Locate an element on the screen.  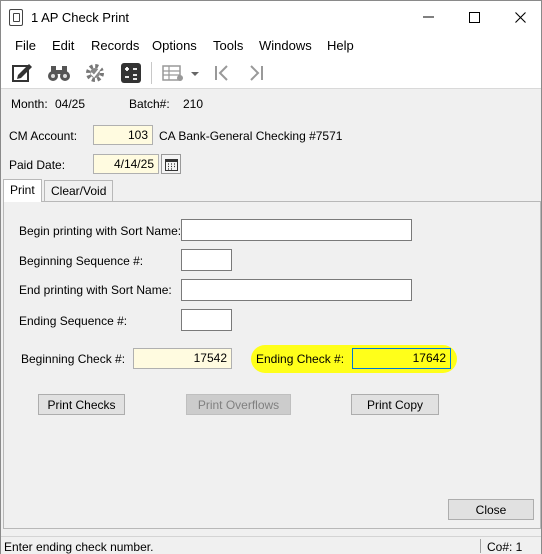
status-message: Enter ending check number. is located at coordinates (79, 547).